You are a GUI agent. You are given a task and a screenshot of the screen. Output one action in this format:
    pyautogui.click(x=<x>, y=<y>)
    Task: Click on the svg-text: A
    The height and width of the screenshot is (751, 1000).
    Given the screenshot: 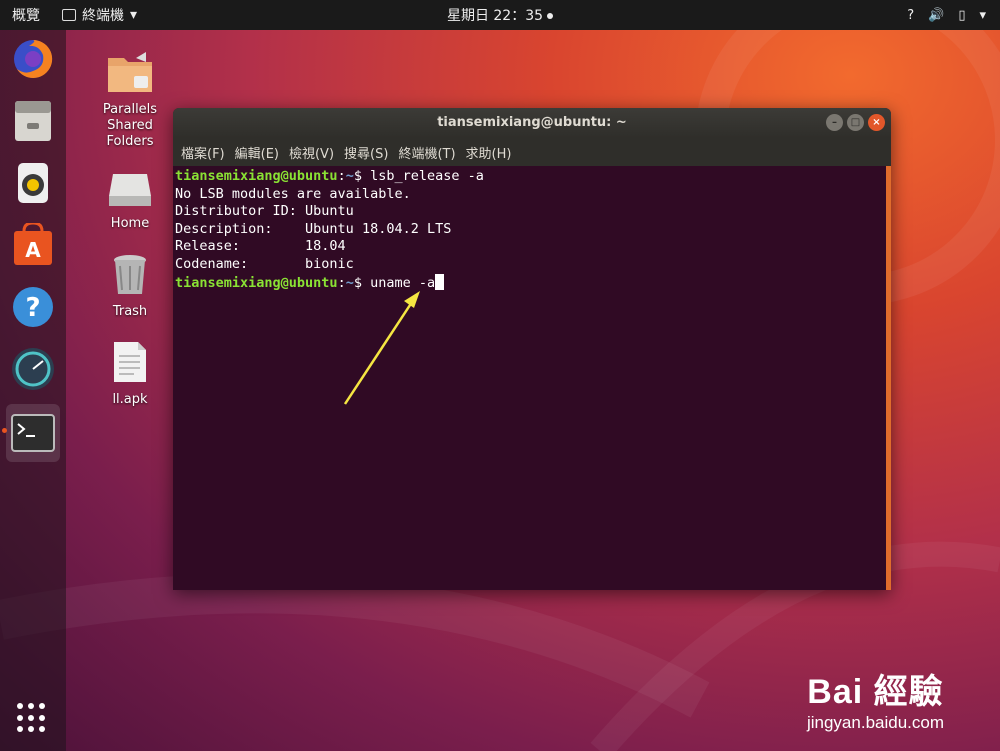 What is the action you would take?
    pyautogui.click(x=33, y=250)
    